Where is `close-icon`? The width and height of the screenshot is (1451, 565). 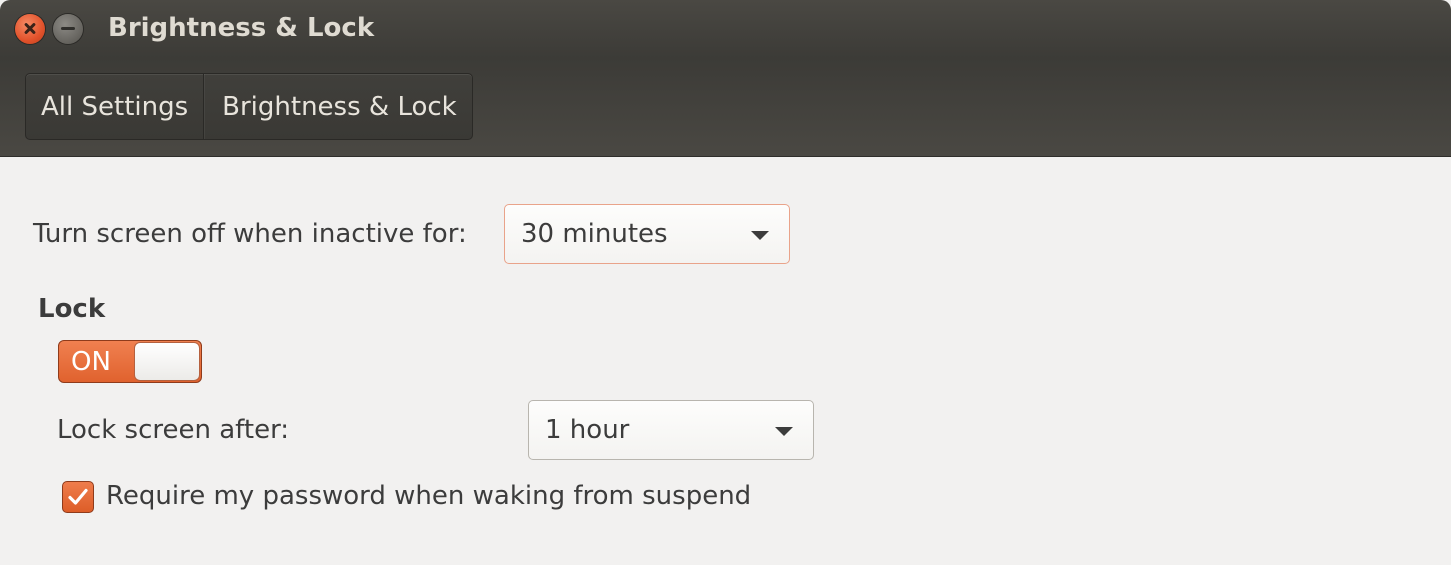 close-icon is located at coordinates (30, 29).